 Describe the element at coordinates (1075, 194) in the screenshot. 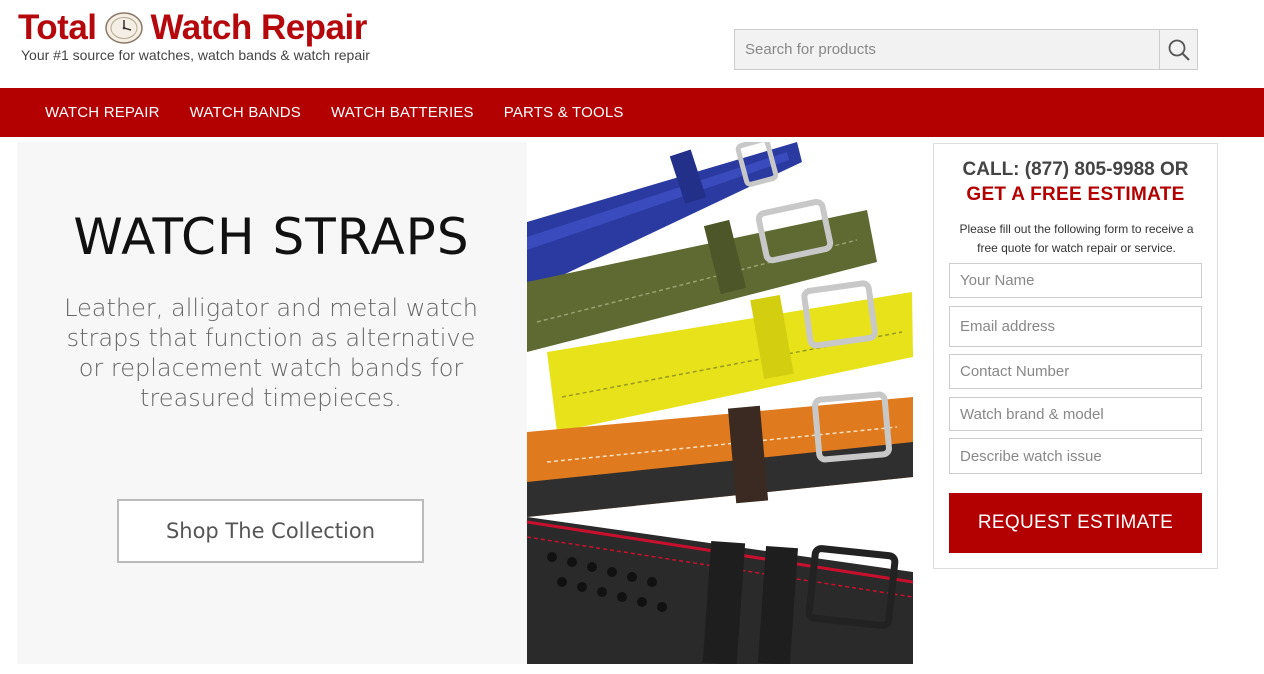

I see `free-estimate-heading: GET A FREE ESTIMATE` at that location.